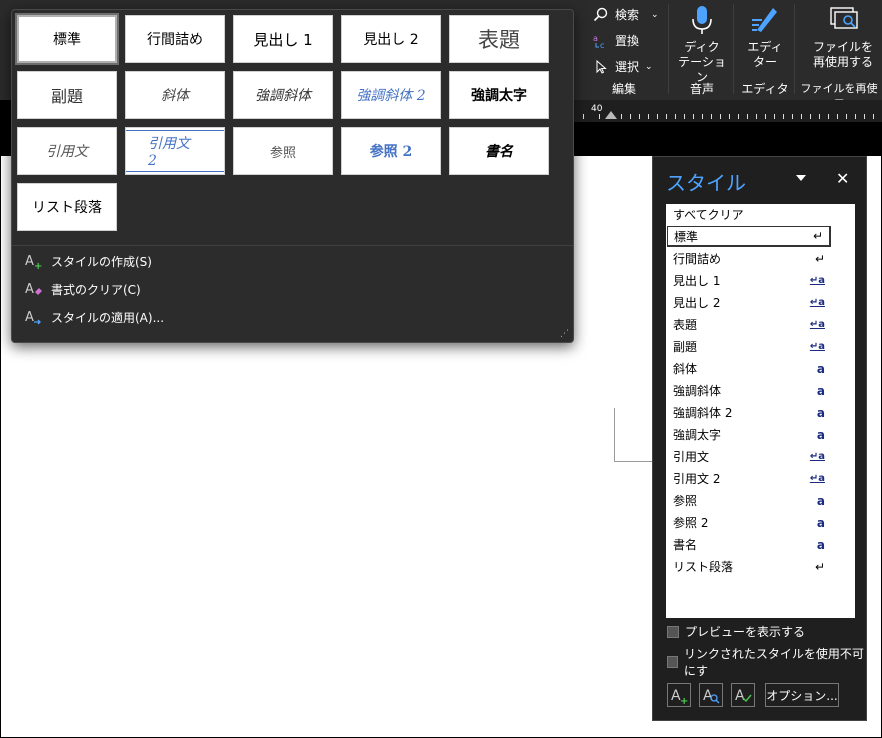  What do you see at coordinates (702, 20) in the screenshot?
I see `microphone-icon` at bounding box center [702, 20].